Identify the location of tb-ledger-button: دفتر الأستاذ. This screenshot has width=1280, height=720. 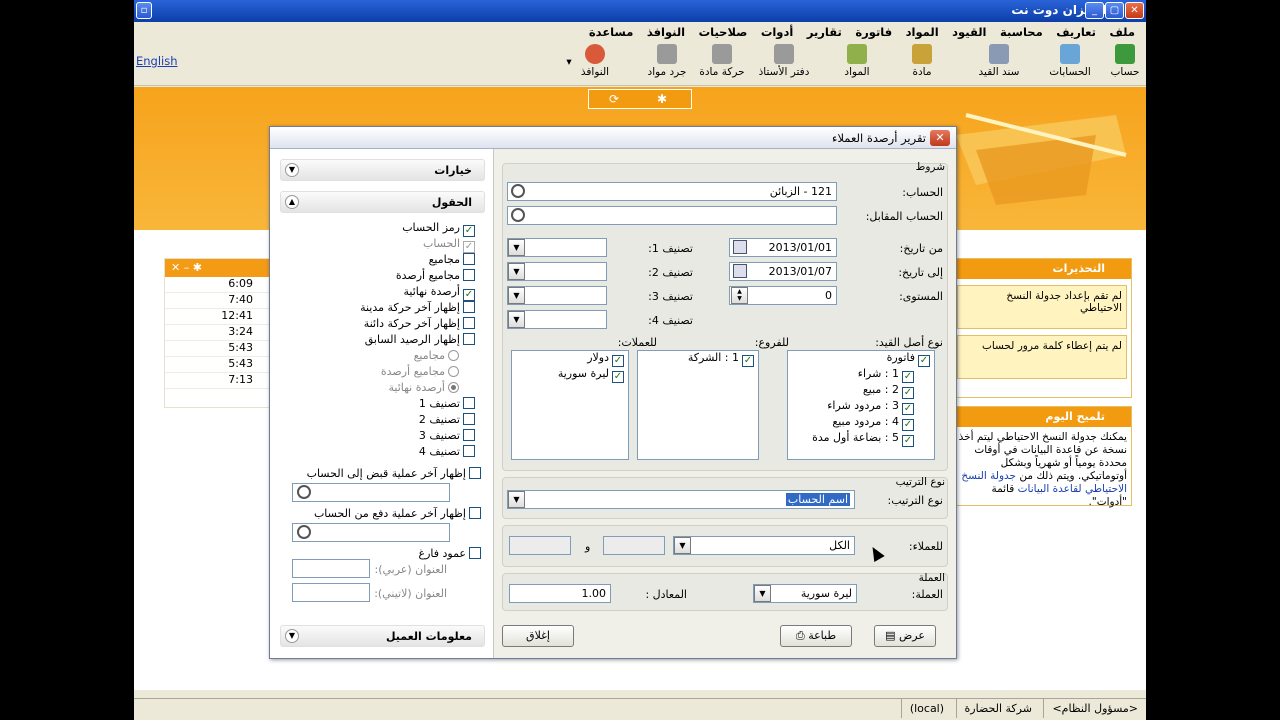
(784, 61).